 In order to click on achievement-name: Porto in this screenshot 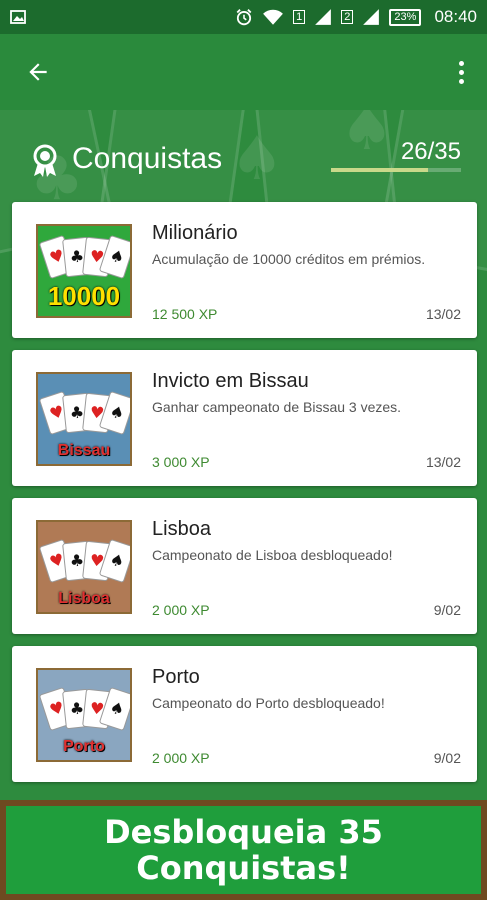, I will do `click(176, 677)`.